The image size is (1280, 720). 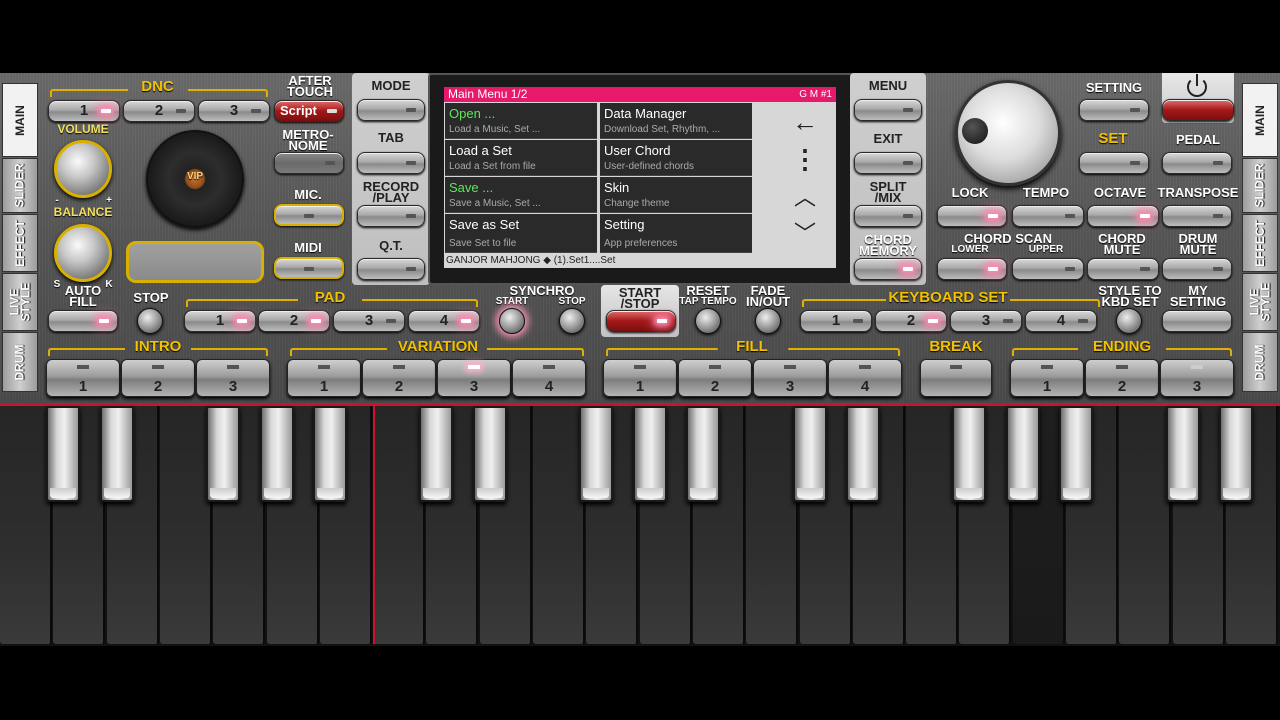 What do you see at coordinates (1048, 269) in the screenshot?
I see `chord-scan-upper-button` at bounding box center [1048, 269].